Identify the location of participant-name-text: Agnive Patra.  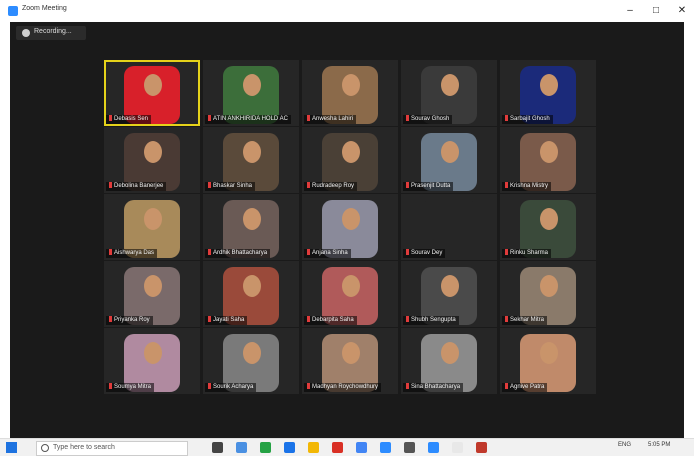
(527, 387).